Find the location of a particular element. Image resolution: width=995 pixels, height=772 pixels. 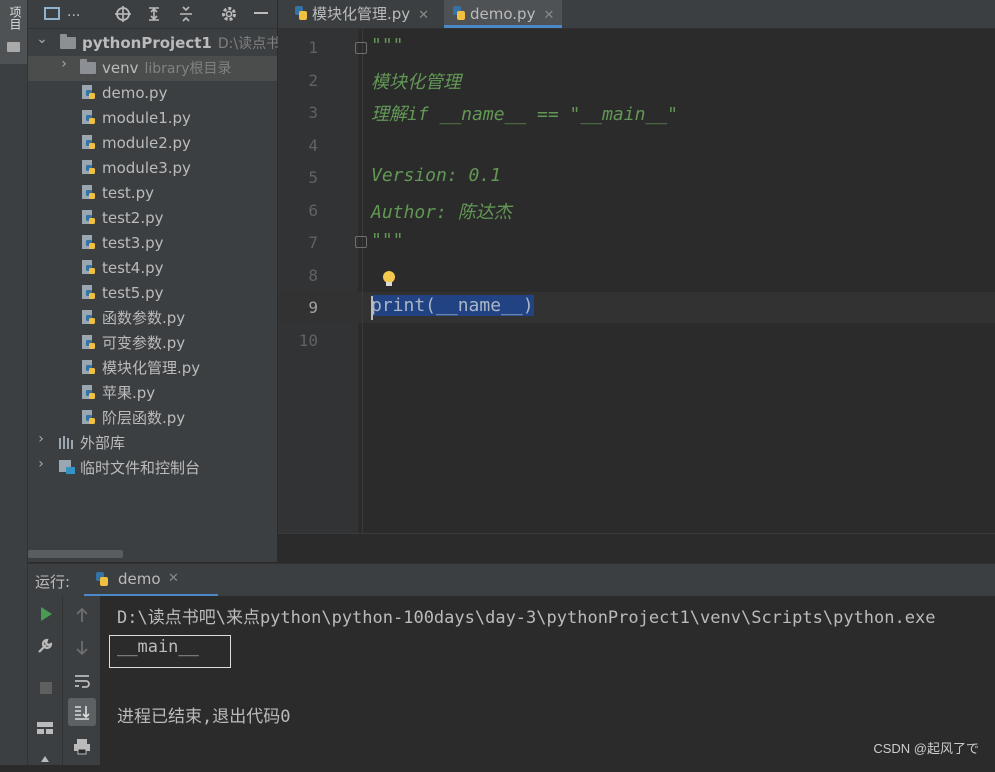

tree-item-file: 模块化管理.py is located at coordinates (141, 368).